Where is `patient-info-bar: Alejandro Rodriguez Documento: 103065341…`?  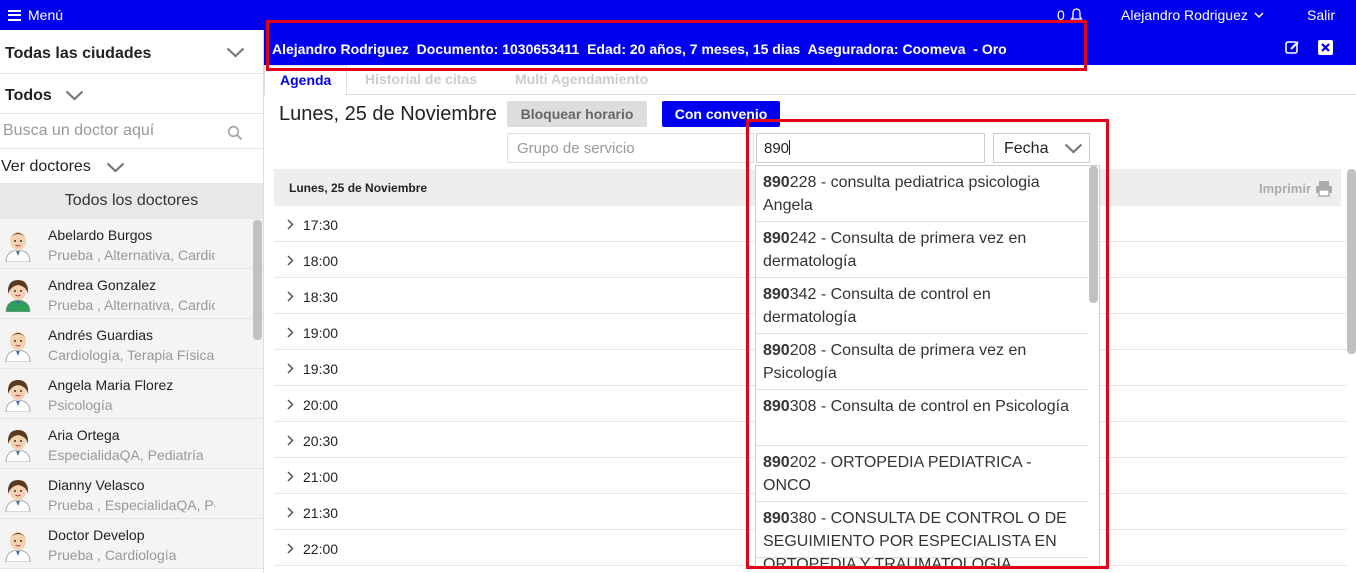 patient-info-bar: Alejandro Rodriguez Documento: 103065341… is located at coordinates (810, 47).